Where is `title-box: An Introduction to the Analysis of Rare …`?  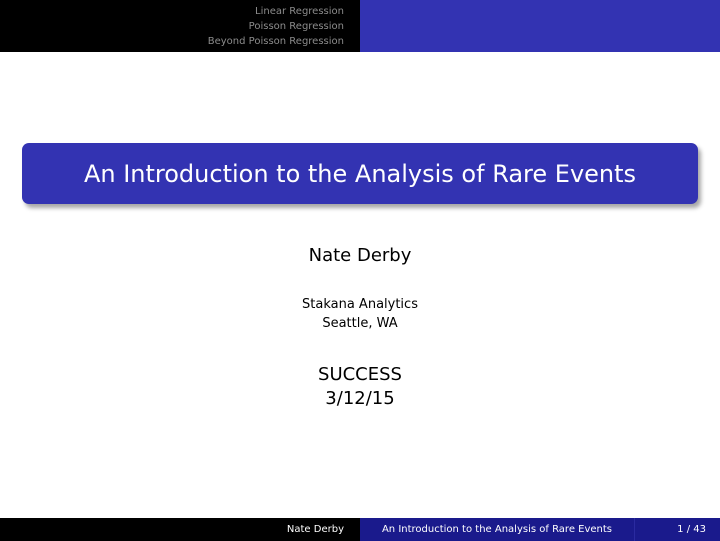
title-box: An Introduction to the Analysis of Rare … is located at coordinates (360, 173).